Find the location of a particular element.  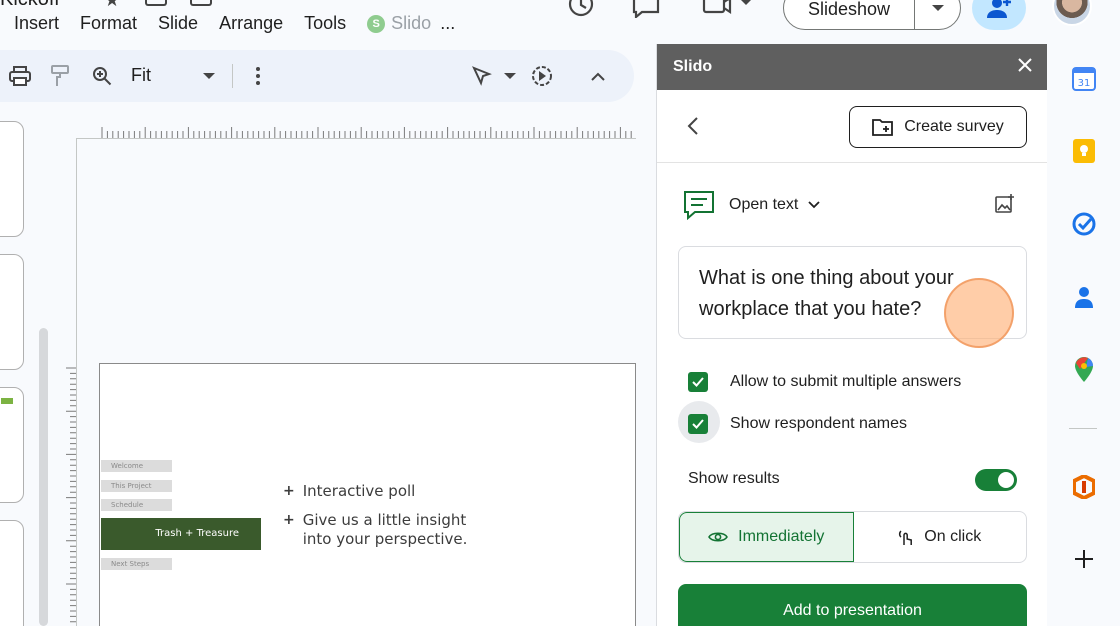

menu-slido: S Slido is located at coordinates (399, 23).